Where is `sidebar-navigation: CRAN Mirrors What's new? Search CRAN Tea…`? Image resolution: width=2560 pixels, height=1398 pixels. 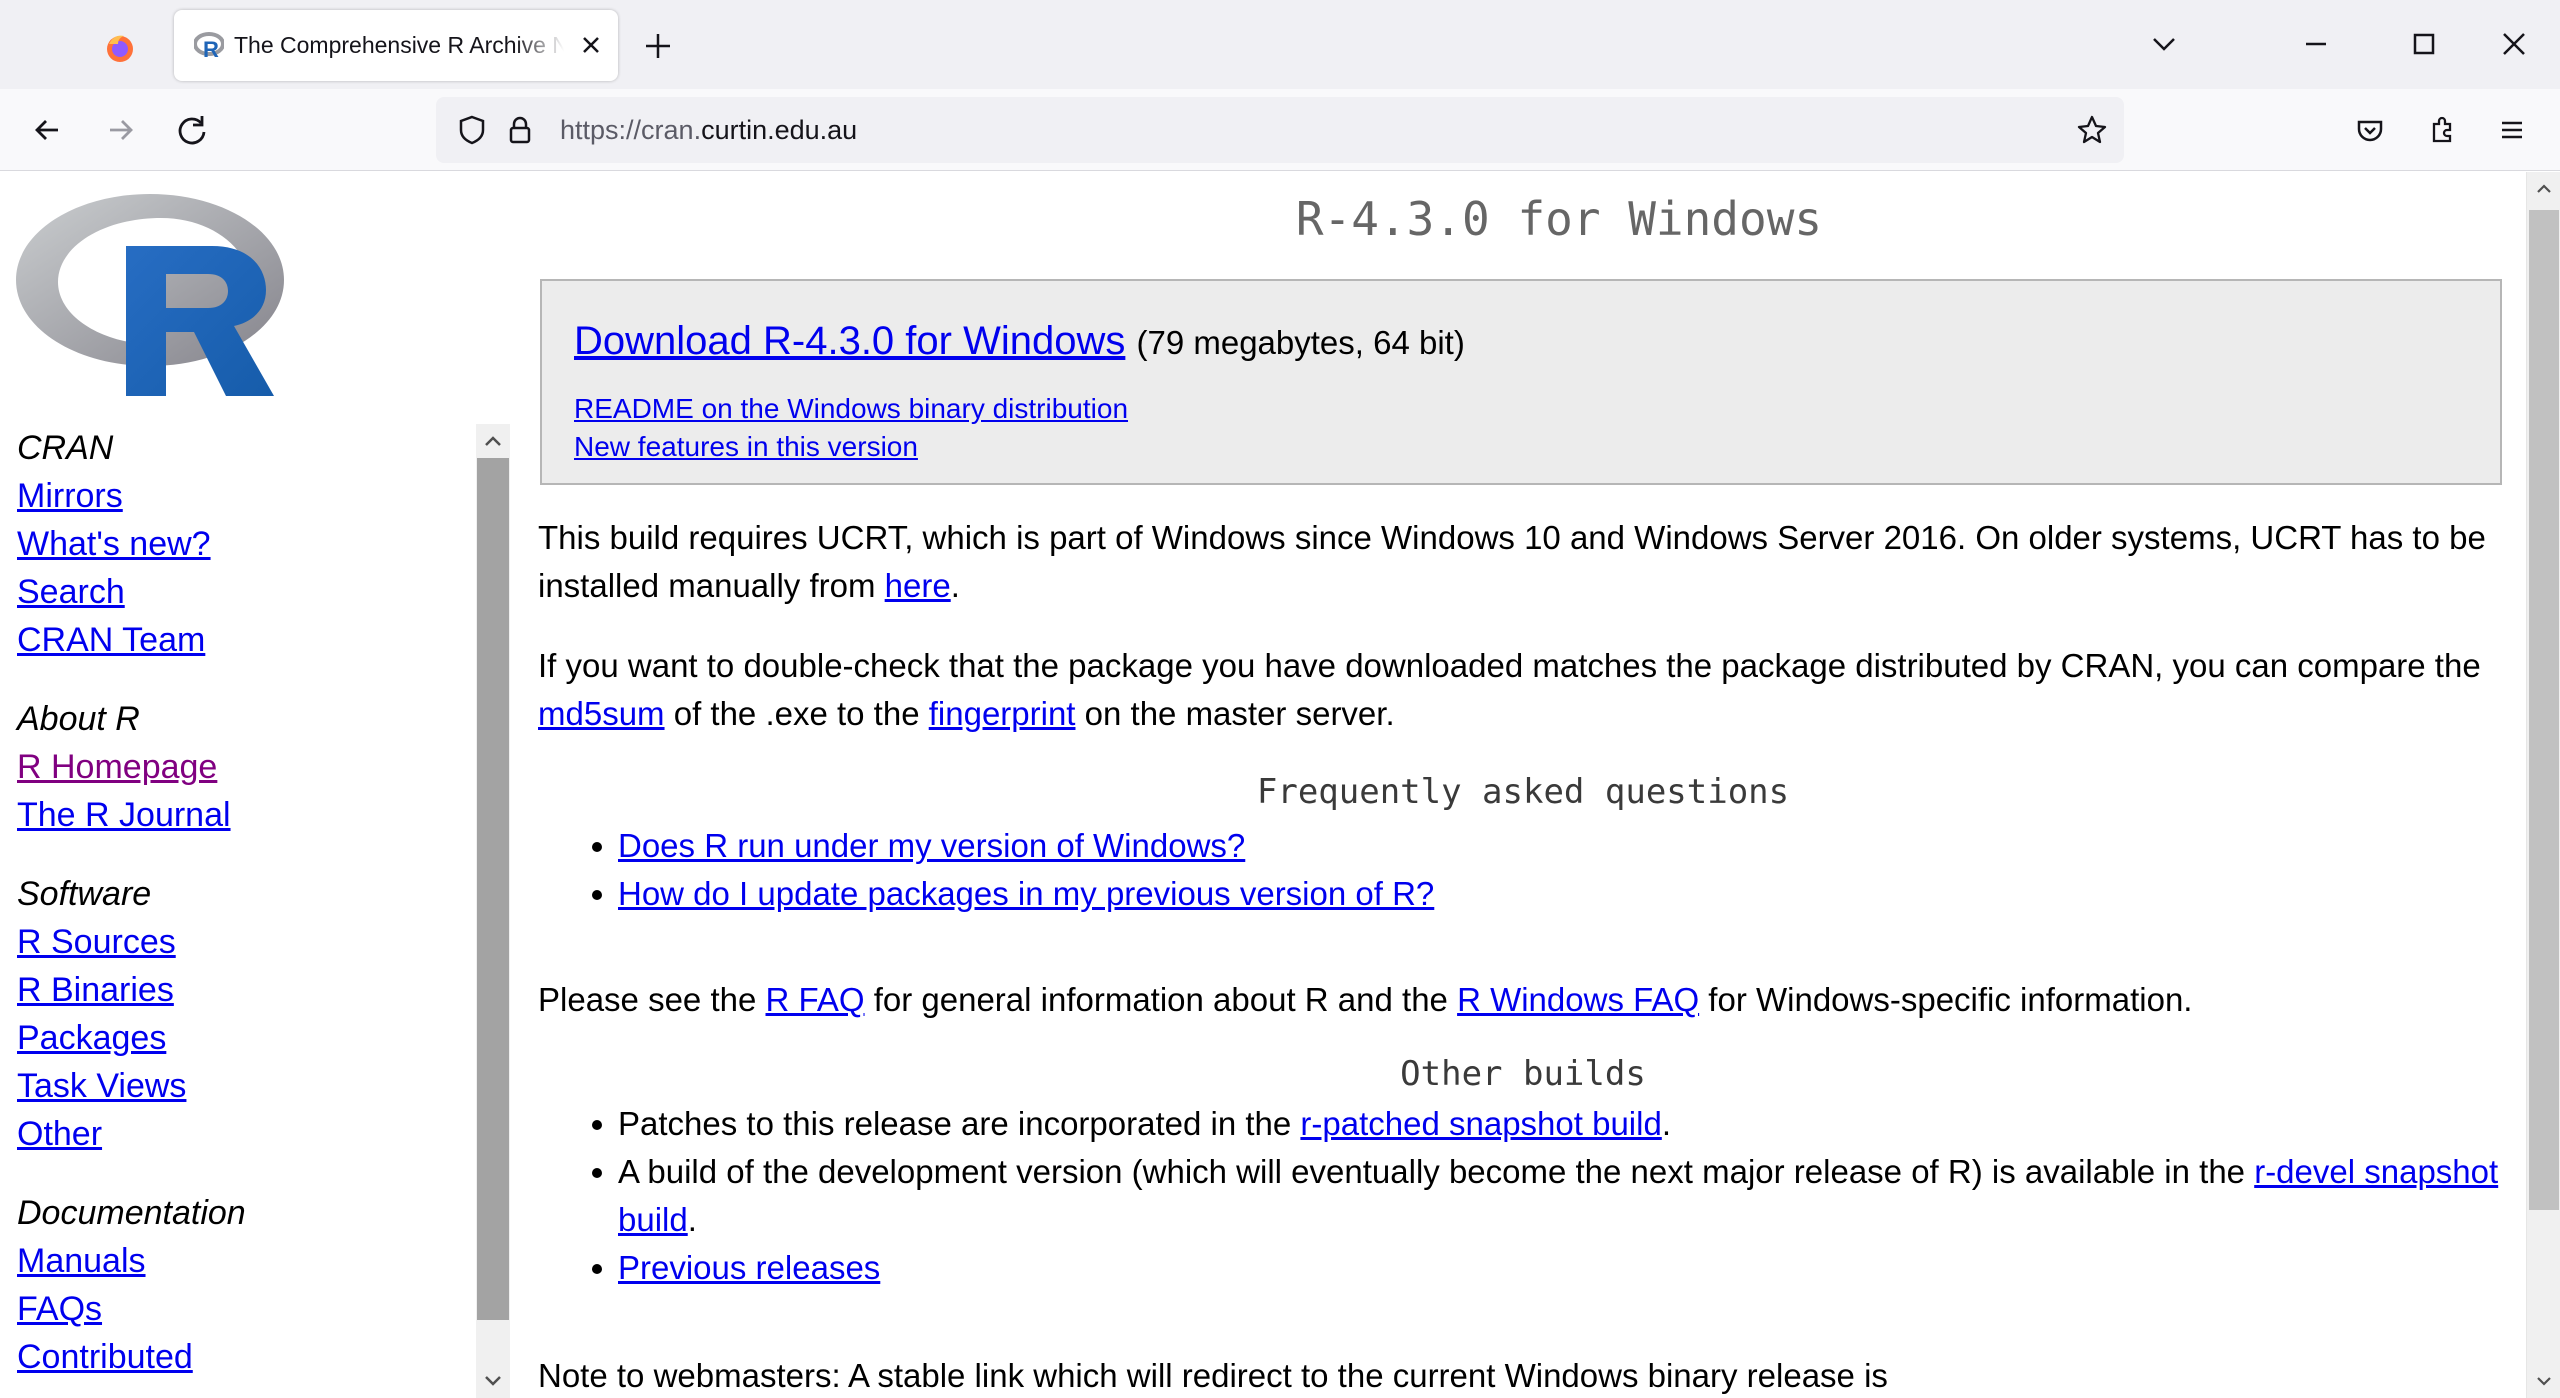
sidebar-navigation: CRAN Mirrors What's new? Search CRAN Tea… is located at coordinates (237, 911).